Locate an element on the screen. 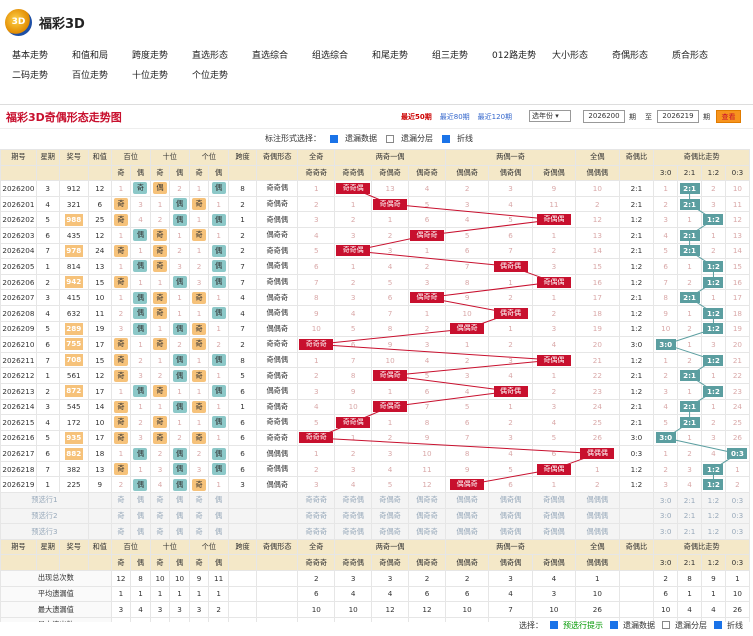  digit-b-cell-text: 1 is located at coordinates (140, 251).